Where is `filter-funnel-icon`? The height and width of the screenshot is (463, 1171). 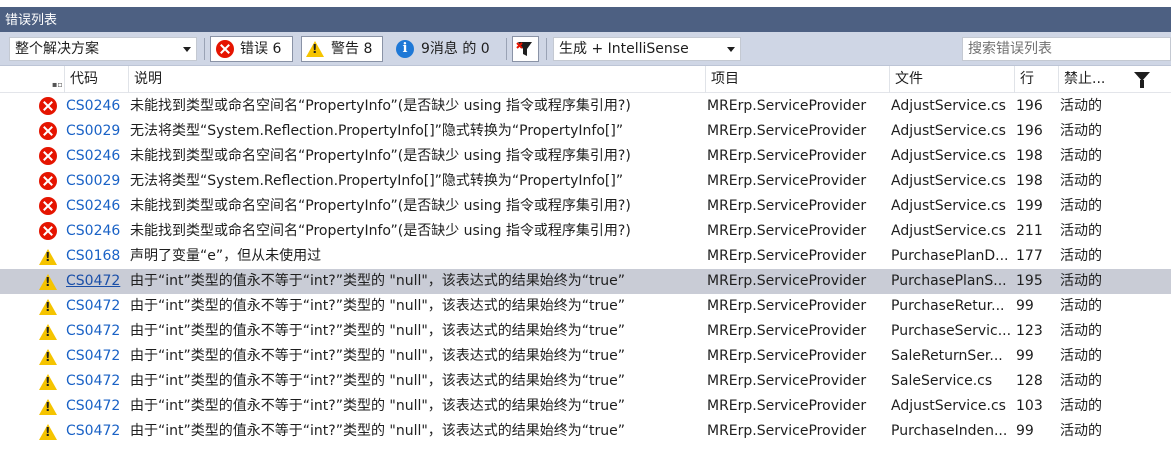 filter-funnel-icon is located at coordinates (1142, 80).